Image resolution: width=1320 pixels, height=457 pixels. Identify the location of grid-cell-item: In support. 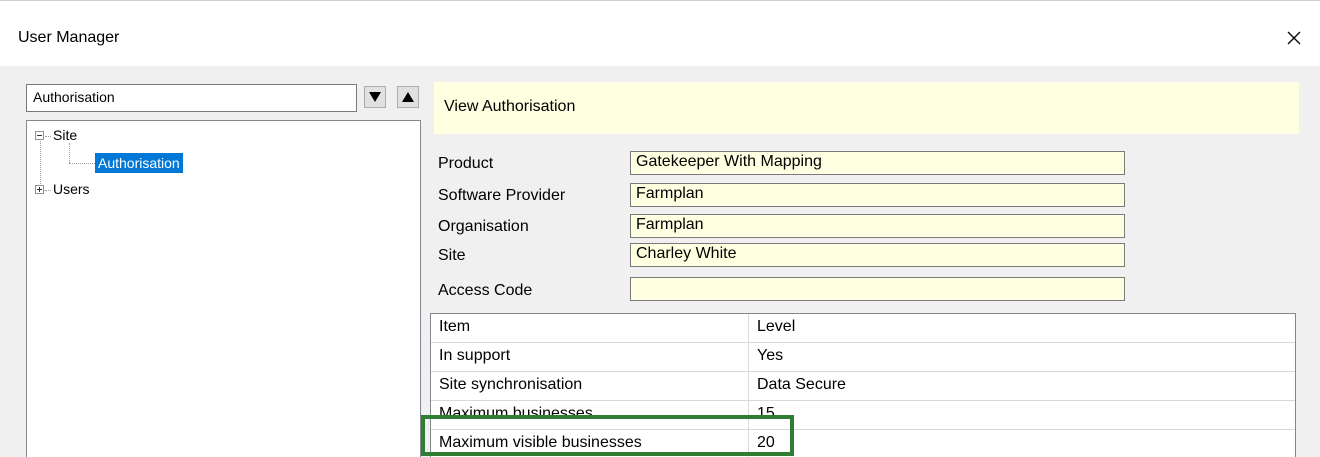
(590, 357).